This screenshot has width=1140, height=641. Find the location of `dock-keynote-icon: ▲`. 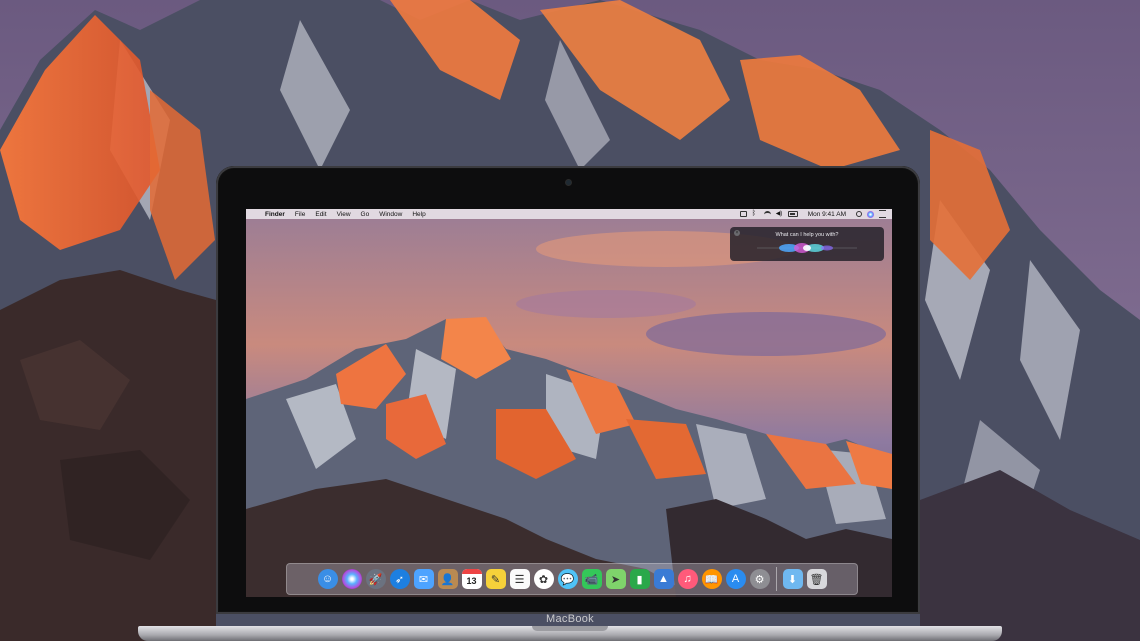

dock-keynote-icon: ▲ is located at coordinates (663, 579).